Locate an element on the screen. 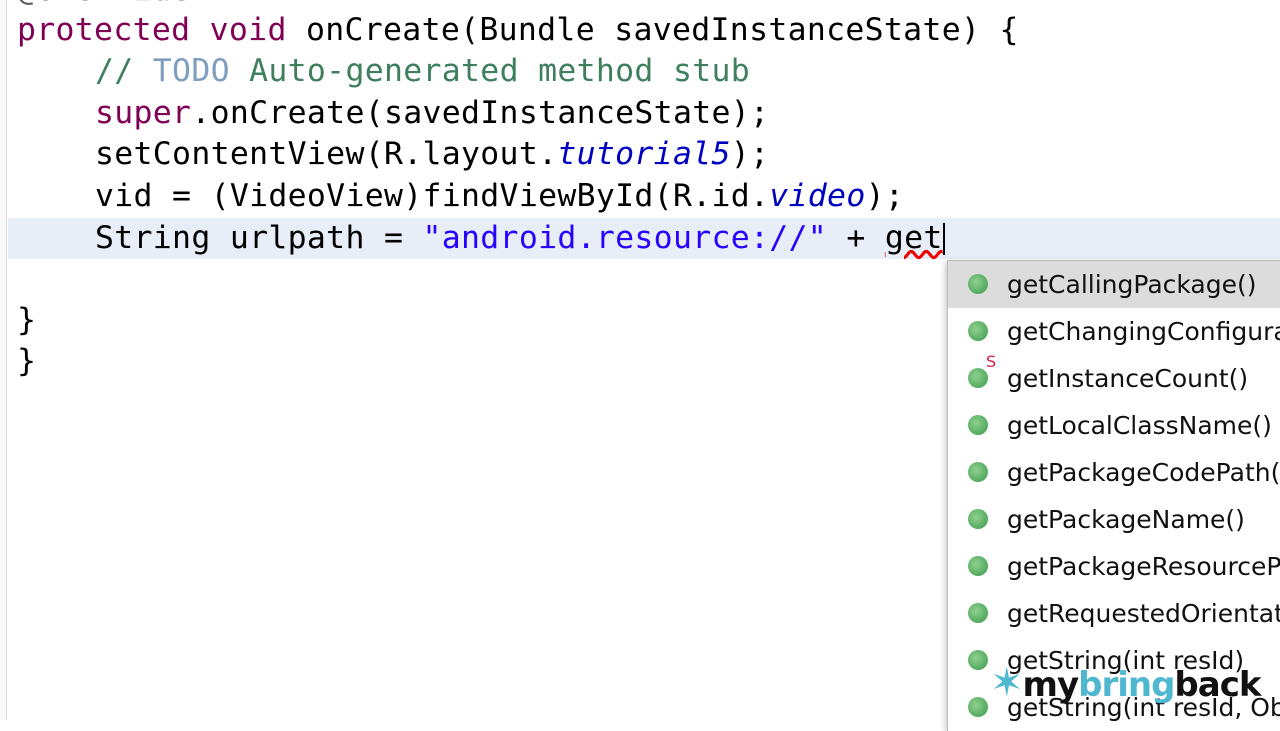  item-label: getPackageCodePath() is located at coordinates (1143, 472).